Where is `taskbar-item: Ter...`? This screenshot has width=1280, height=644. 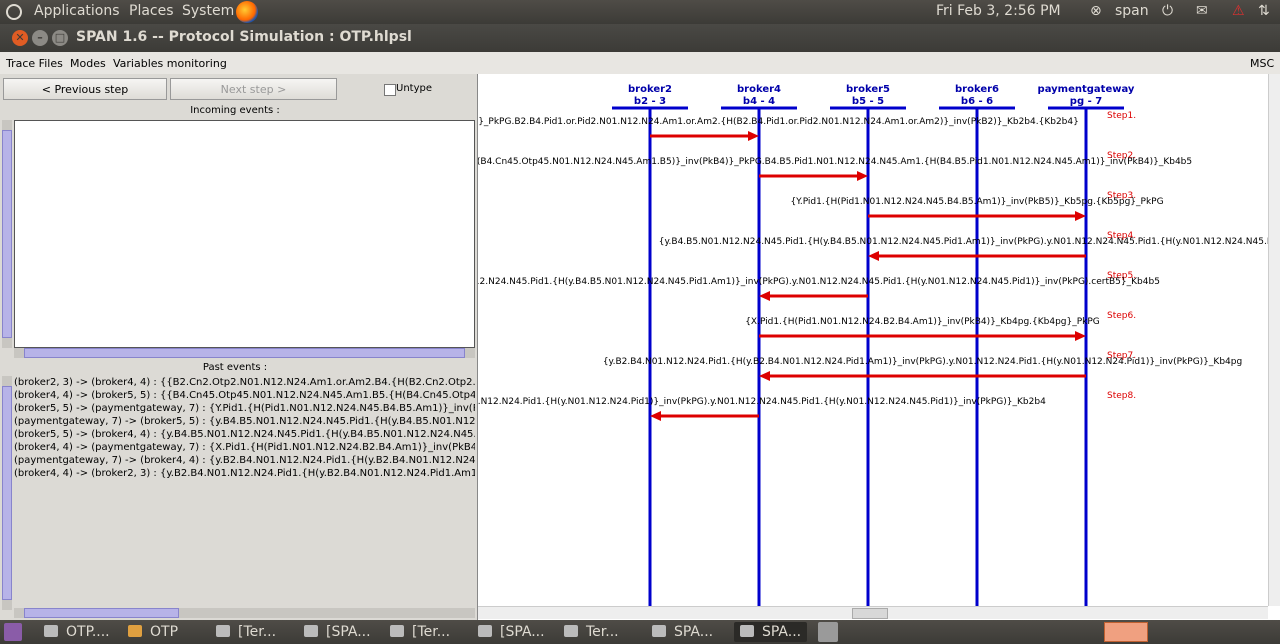
taskbar-item: Ter... is located at coordinates (591, 632).